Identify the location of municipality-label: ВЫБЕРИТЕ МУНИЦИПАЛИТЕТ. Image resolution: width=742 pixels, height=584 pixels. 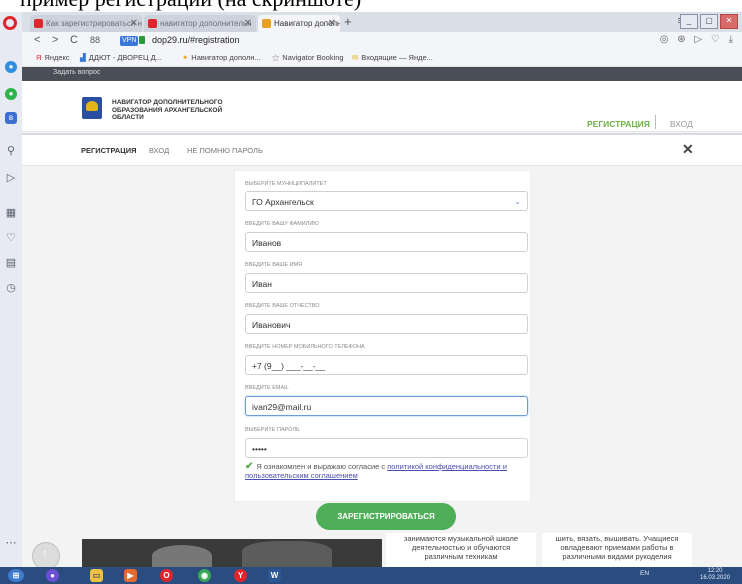
(286, 184).